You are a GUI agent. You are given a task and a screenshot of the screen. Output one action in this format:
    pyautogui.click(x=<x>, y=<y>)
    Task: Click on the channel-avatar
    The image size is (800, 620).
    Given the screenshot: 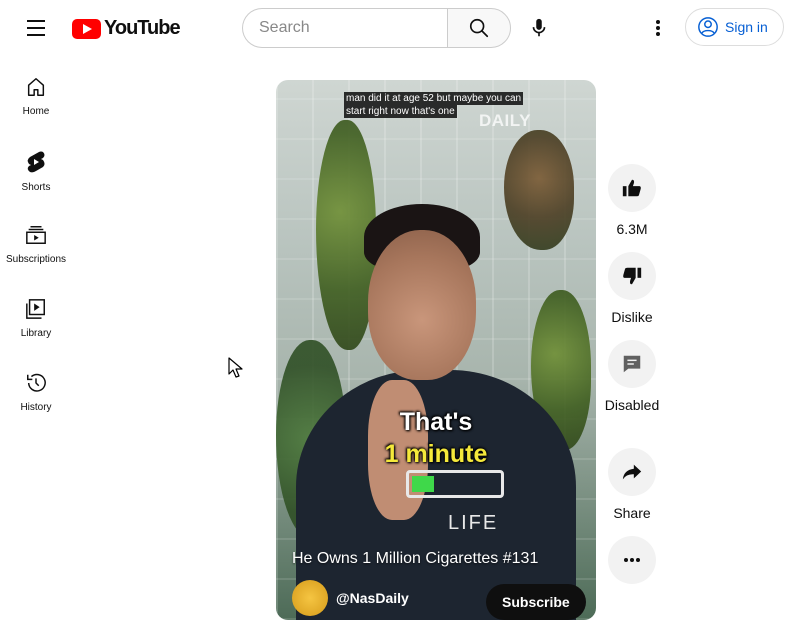 What is the action you would take?
    pyautogui.click(x=310, y=598)
    